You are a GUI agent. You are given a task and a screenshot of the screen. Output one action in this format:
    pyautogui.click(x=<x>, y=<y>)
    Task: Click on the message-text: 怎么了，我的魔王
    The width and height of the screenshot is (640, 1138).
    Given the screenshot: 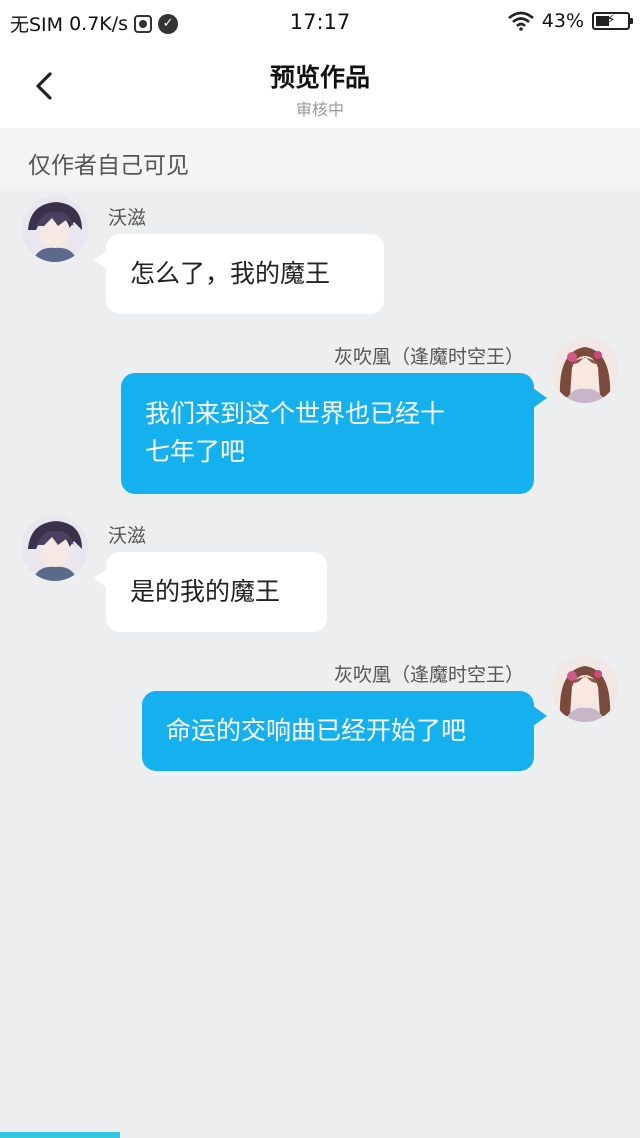 What is the action you would take?
    pyautogui.click(x=230, y=273)
    